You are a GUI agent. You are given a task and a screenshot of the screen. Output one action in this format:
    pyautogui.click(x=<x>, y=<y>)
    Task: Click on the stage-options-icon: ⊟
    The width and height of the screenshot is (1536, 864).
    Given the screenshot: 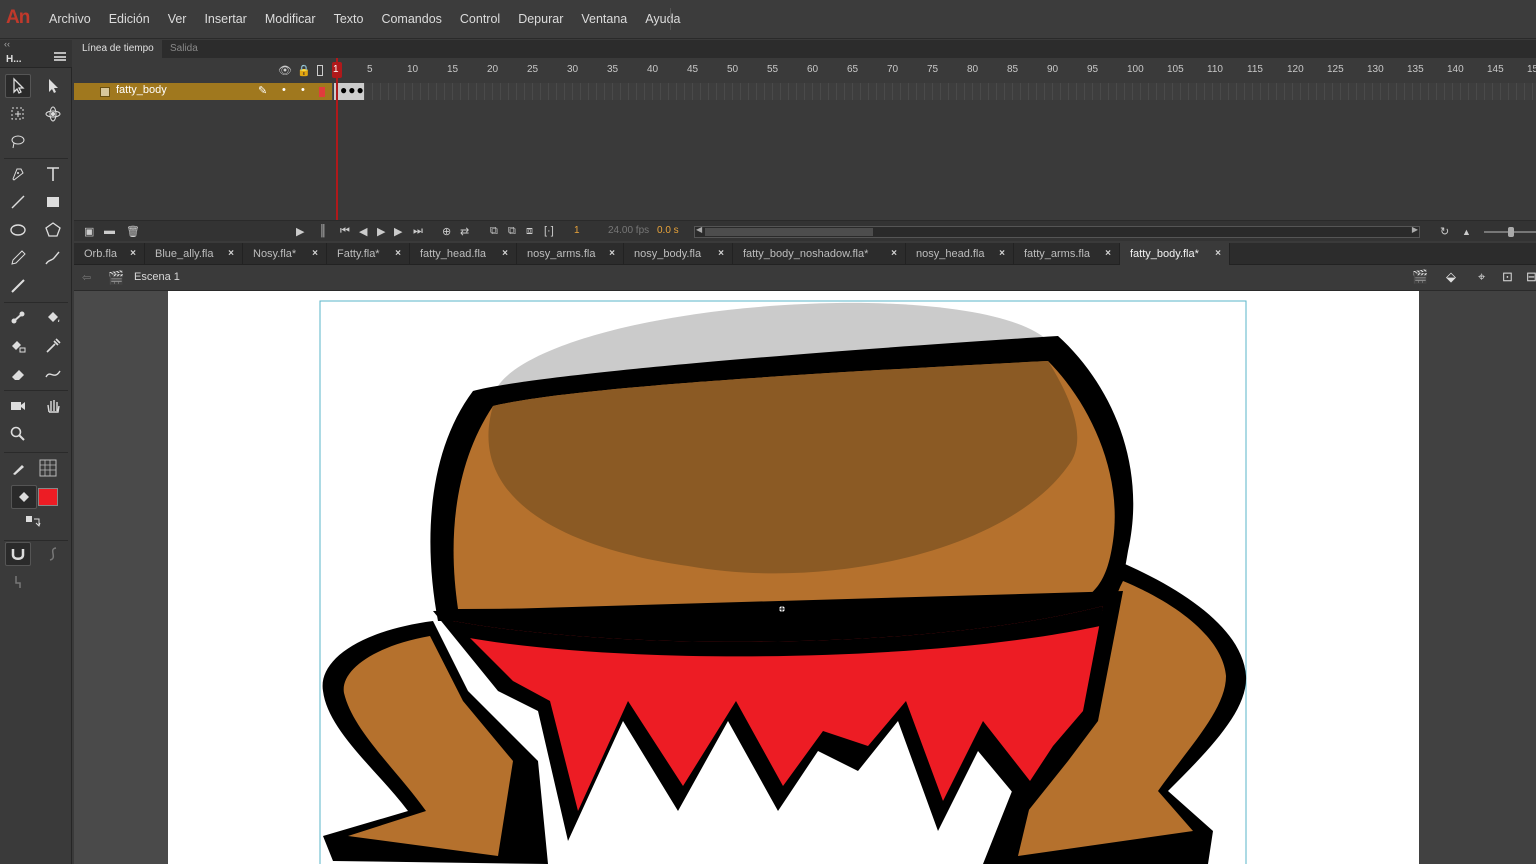 What is the action you would take?
    pyautogui.click(x=1531, y=277)
    